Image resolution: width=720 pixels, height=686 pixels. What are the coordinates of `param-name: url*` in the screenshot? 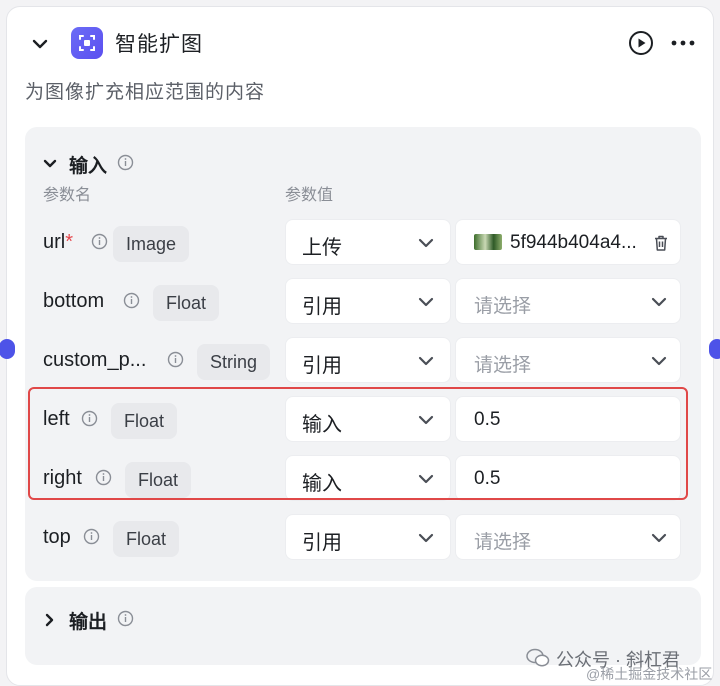 It's located at (58, 242).